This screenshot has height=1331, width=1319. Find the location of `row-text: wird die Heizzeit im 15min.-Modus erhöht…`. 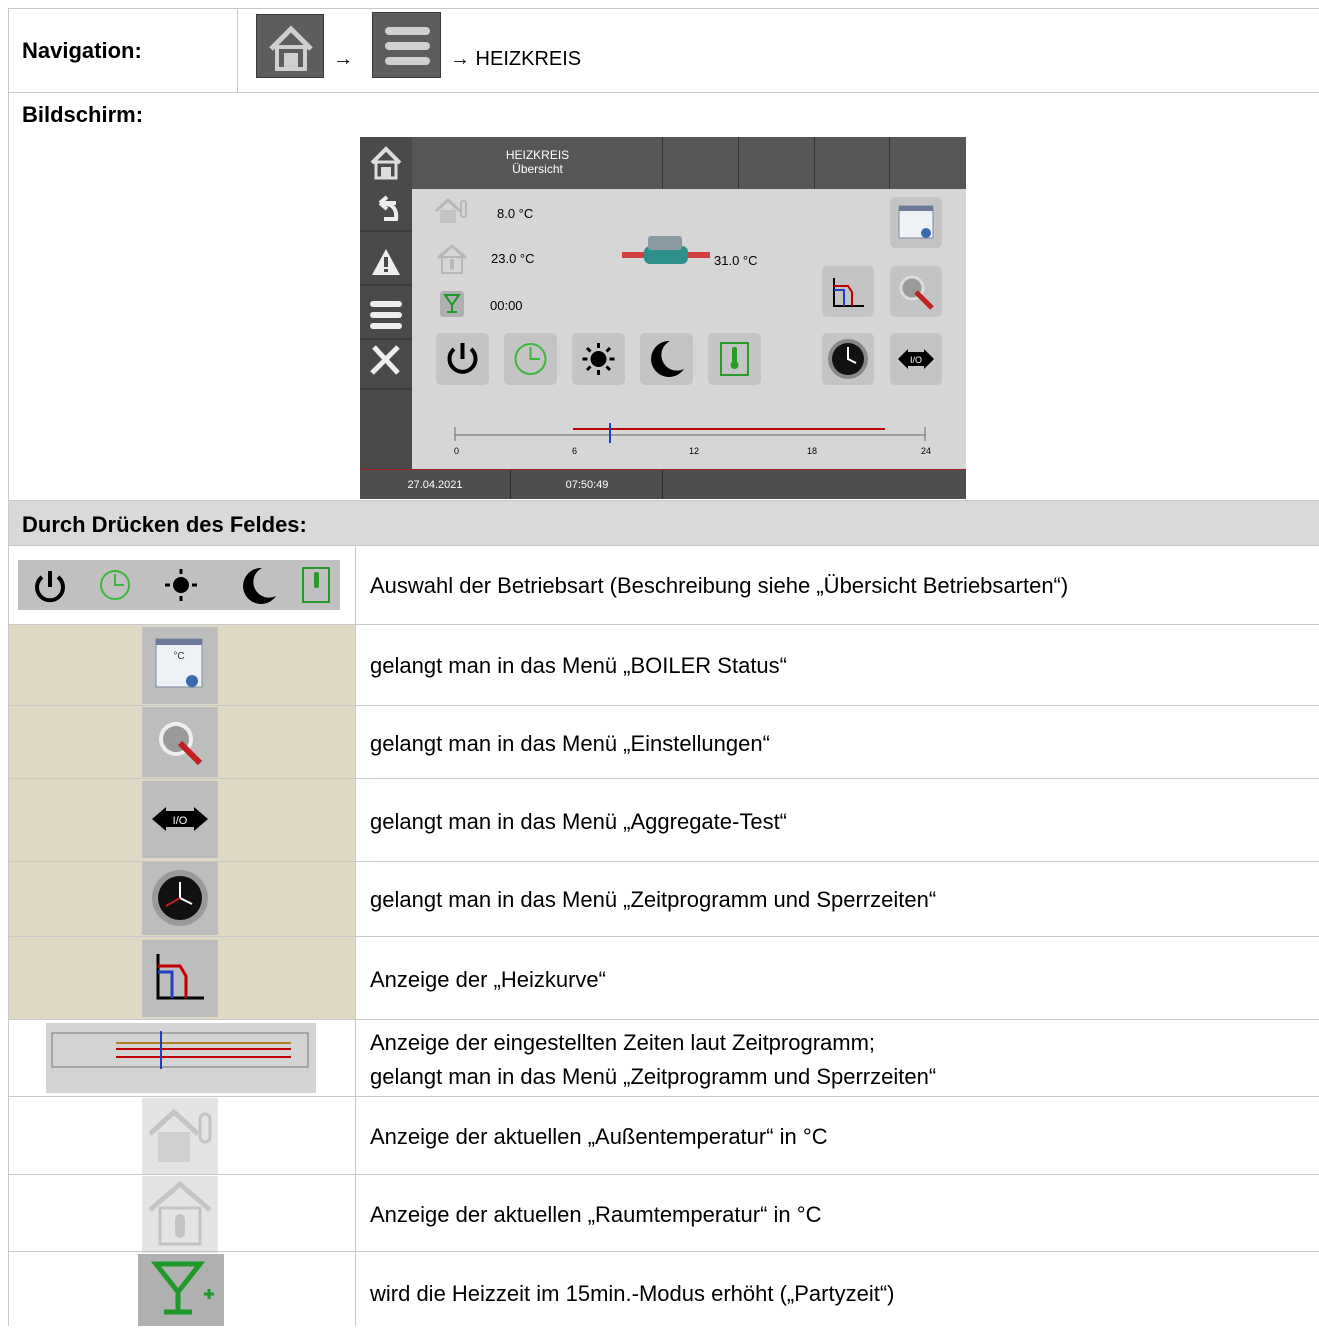

row-text: wird die Heizzeit im 15min.-Modus erhöht… is located at coordinates (632, 1293).